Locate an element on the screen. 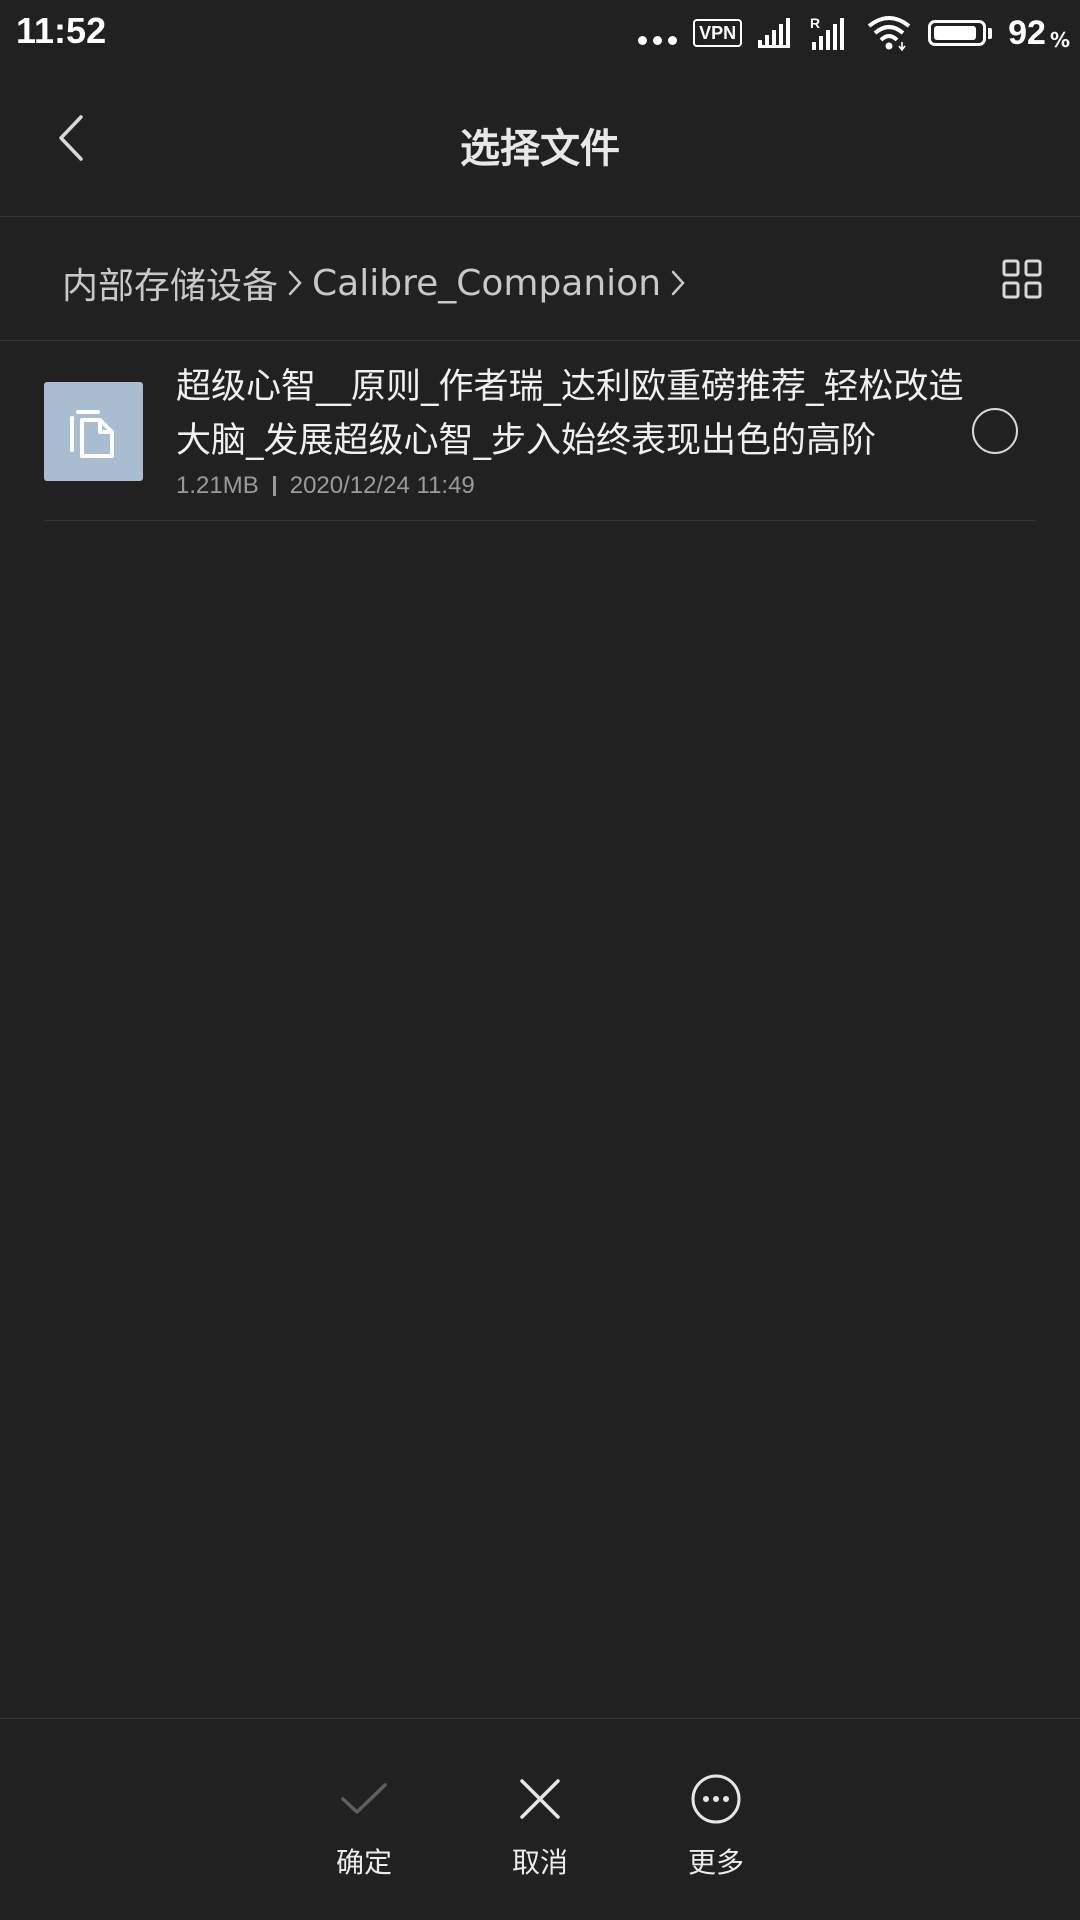 The image size is (1080, 1920). document-copy-icon is located at coordinates (93, 431).